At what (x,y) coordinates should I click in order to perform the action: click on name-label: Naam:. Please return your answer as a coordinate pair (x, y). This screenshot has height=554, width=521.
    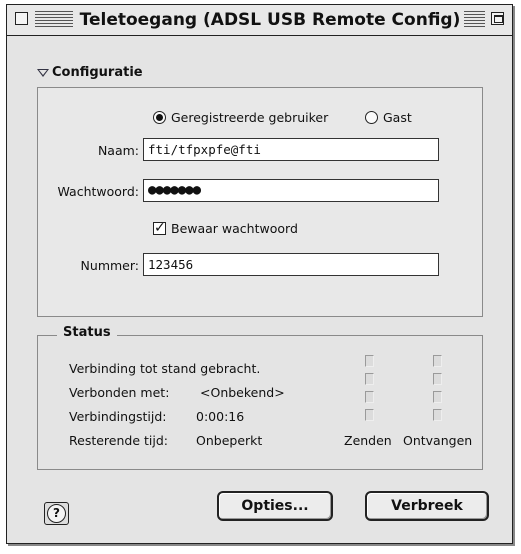
    Looking at the image, I should click on (118, 150).